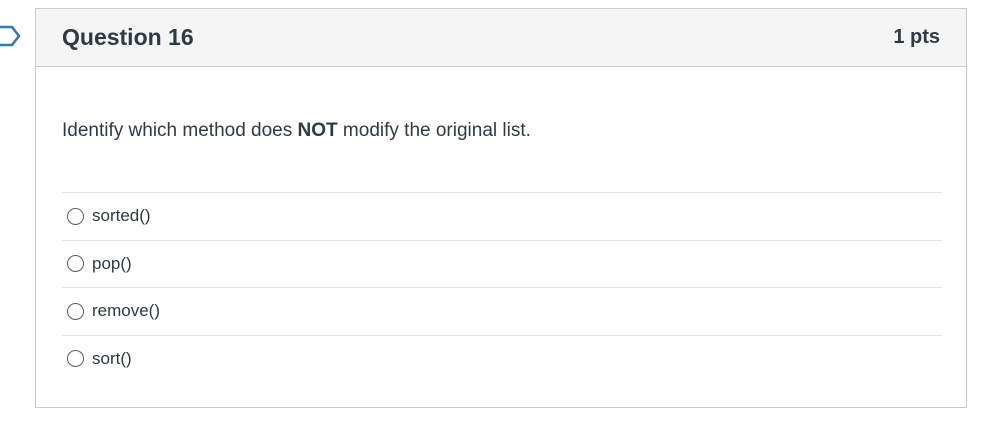 Image resolution: width=982 pixels, height=422 pixels. What do you see at coordinates (317, 130) in the screenshot?
I see `question-text-bold: NOT` at bounding box center [317, 130].